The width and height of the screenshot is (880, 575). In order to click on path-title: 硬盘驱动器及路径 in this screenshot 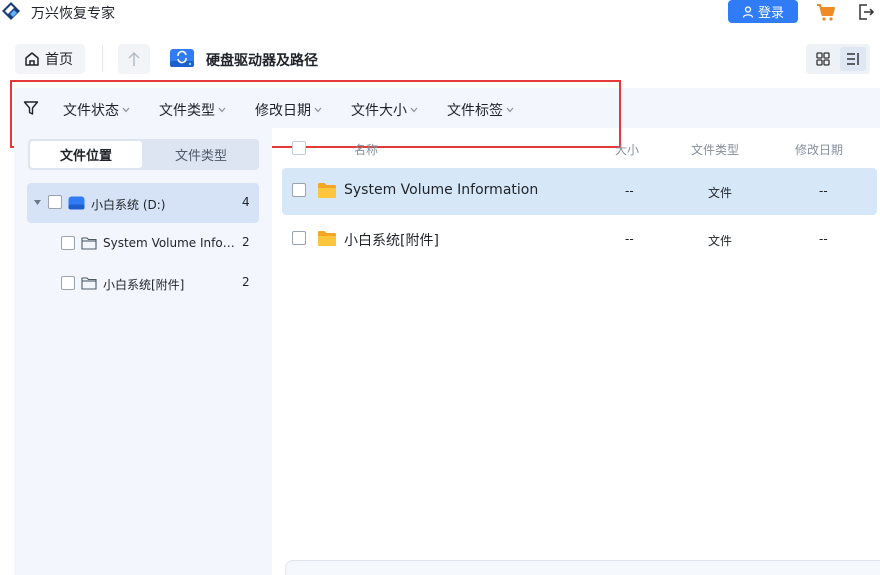, I will do `click(262, 61)`.